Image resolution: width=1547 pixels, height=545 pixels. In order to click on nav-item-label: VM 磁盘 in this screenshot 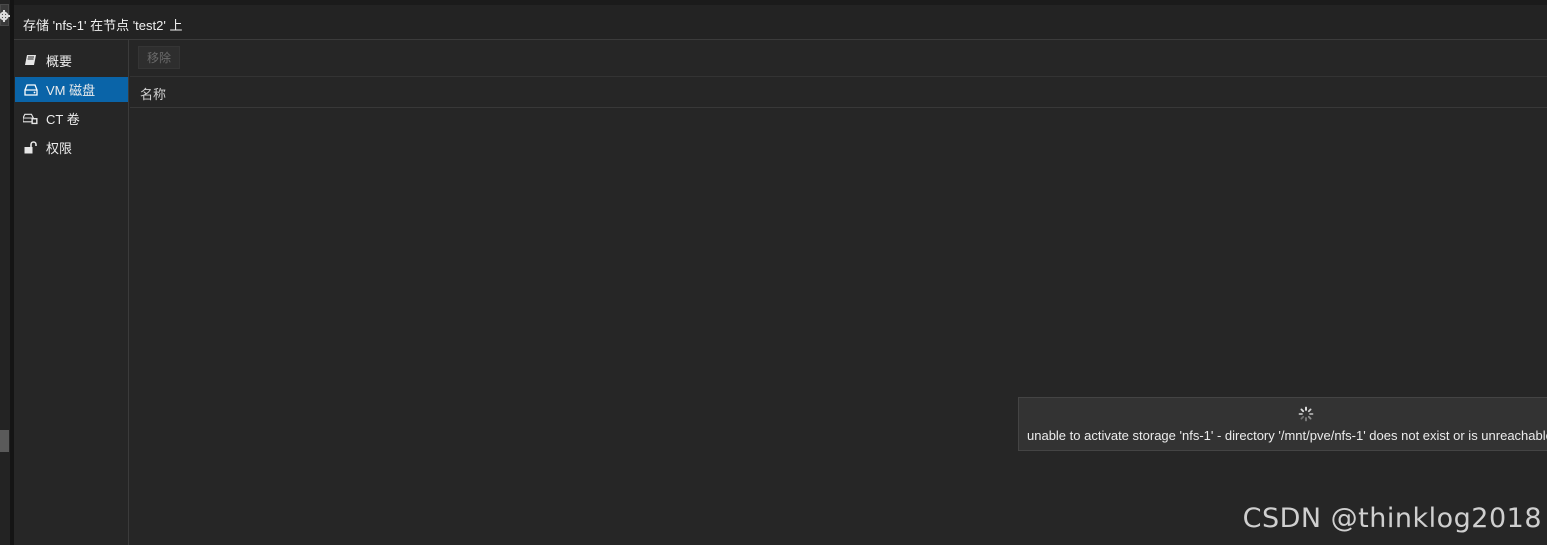, I will do `click(71, 90)`.